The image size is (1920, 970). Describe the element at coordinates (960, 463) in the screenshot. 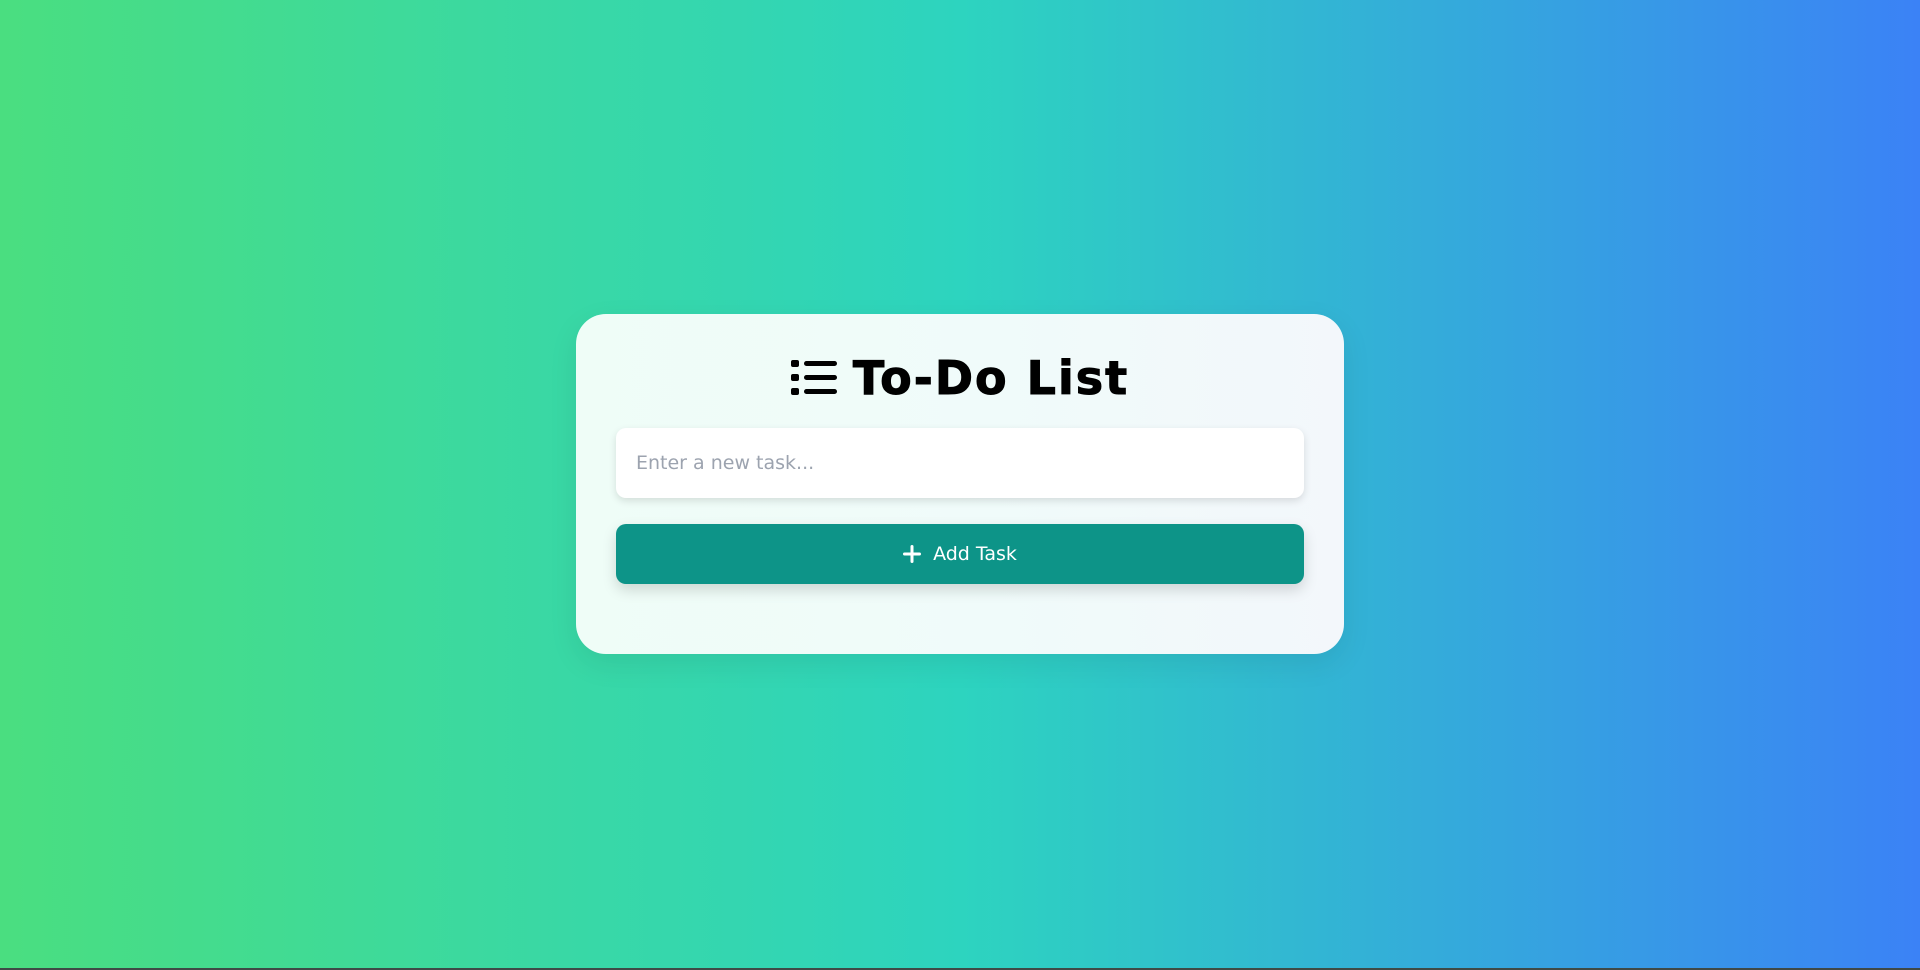

I see `task-input` at that location.